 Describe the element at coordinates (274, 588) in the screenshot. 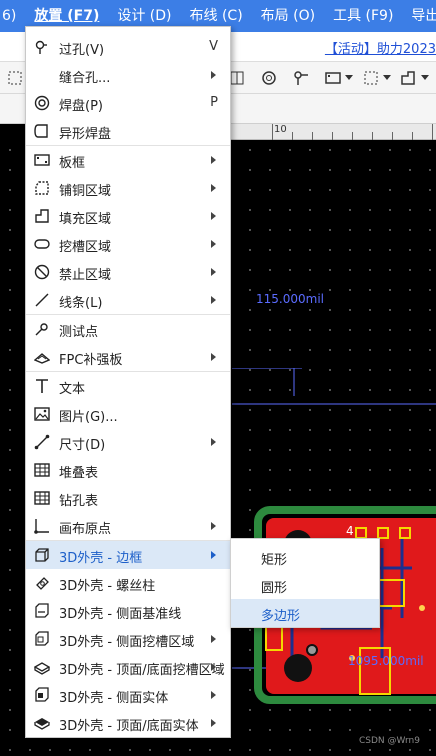

I see `submenu-item-label: 圆形` at that location.